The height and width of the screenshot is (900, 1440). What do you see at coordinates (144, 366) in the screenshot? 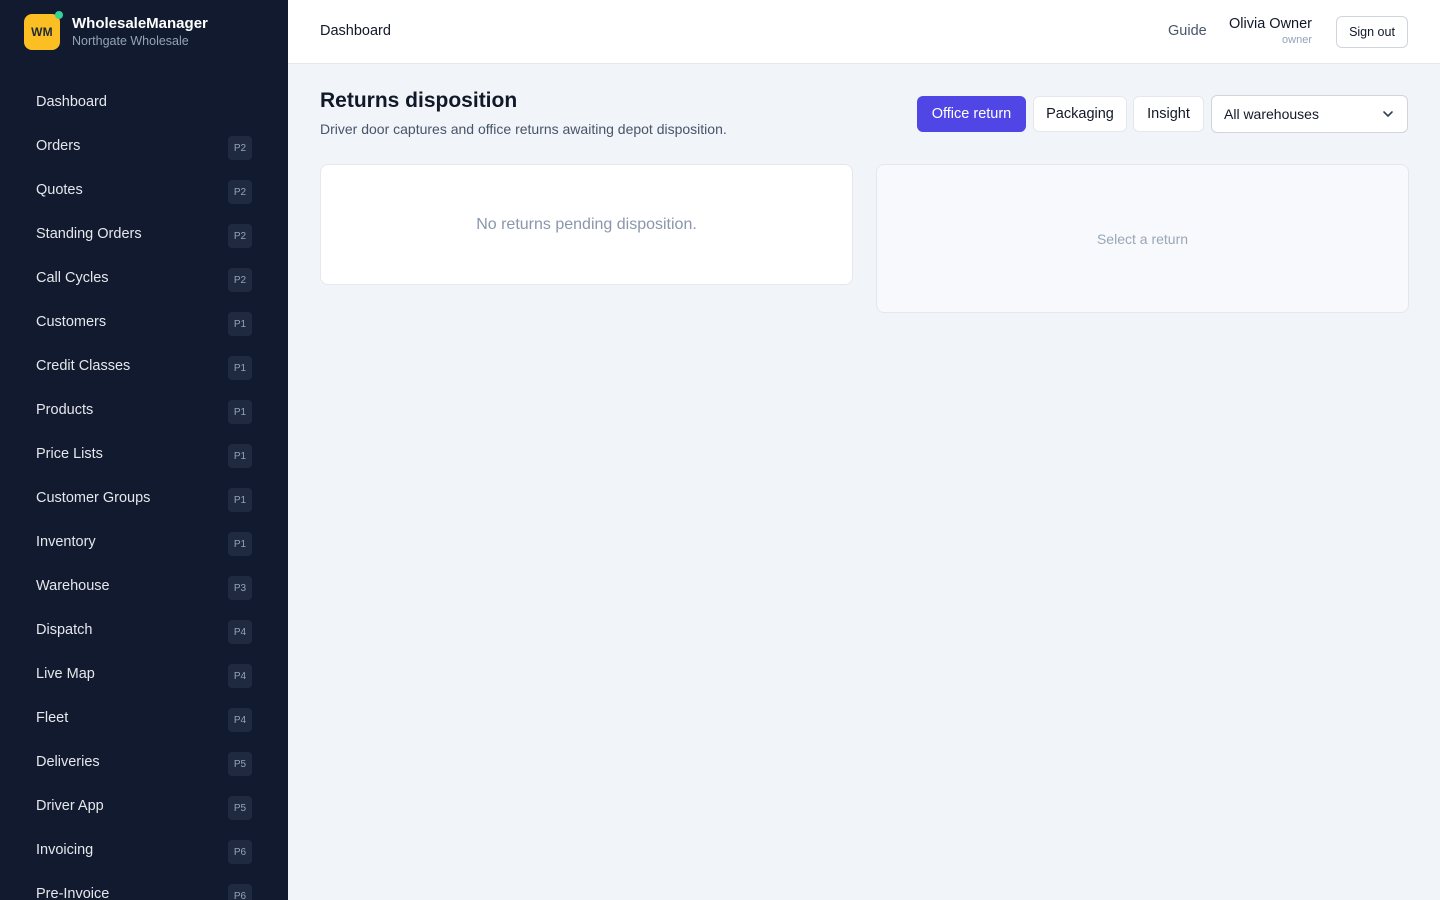
I see `sidebar-item-credit-classes: Credit Classes P1` at bounding box center [144, 366].